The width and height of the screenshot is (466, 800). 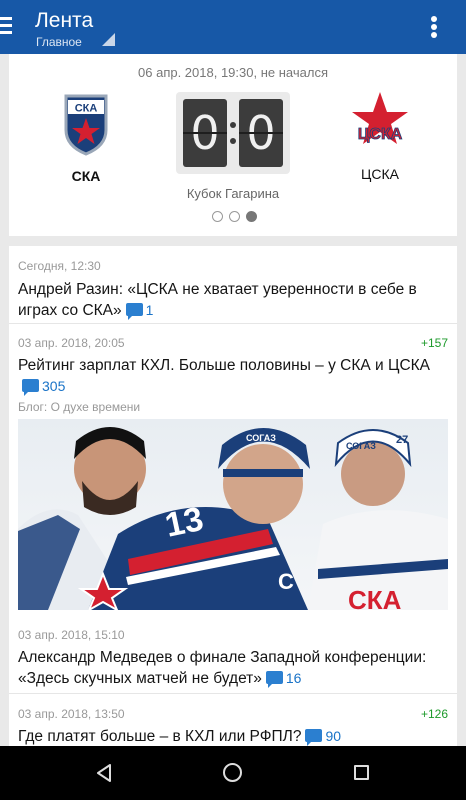 I want to click on ska-logo-icon: СКА, so click(x=86, y=125).